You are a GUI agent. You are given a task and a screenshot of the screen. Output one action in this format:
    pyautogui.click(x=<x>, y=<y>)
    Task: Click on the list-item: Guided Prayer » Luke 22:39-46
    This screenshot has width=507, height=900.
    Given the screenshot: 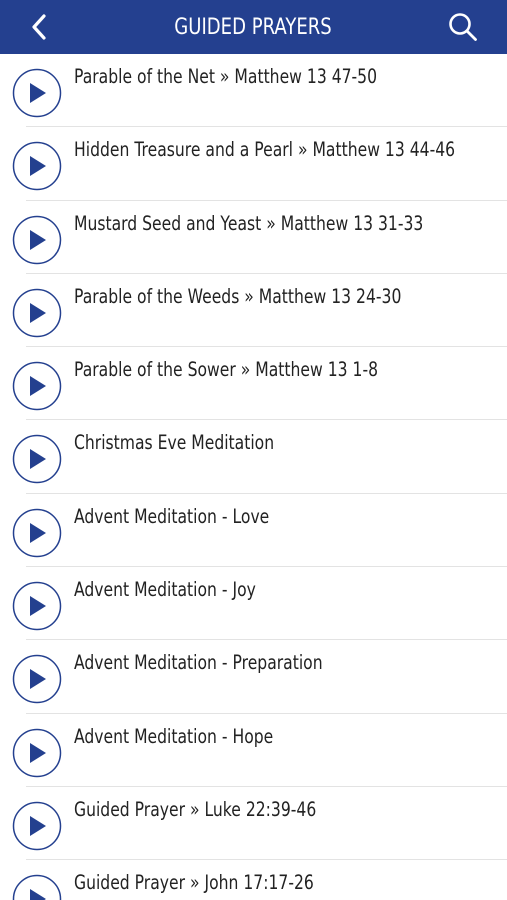 What is the action you would take?
    pyautogui.click(x=253, y=824)
    